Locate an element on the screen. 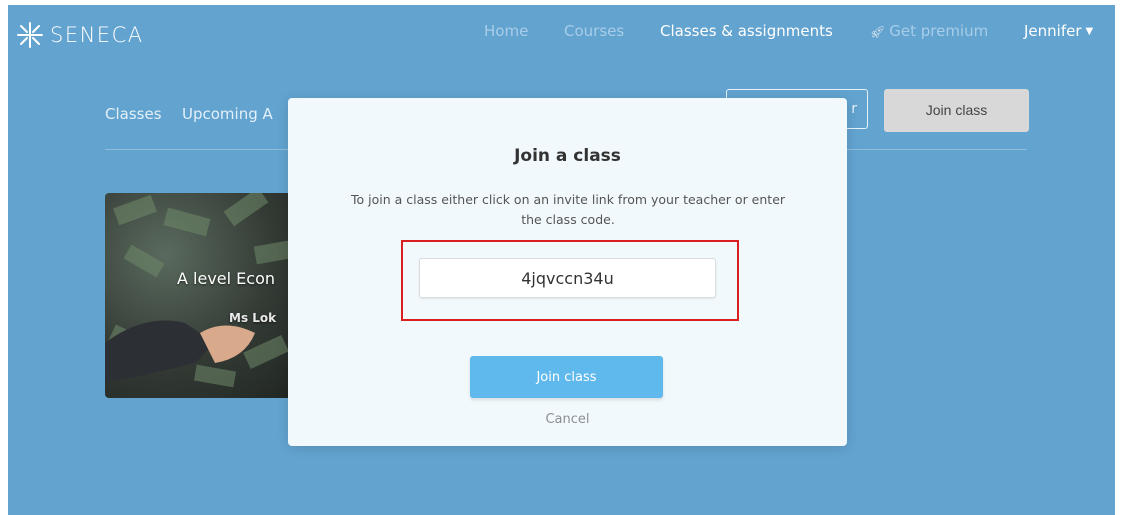 The image size is (1123, 515). tab-upcoming-assignments: Upcoming A is located at coordinates (227, 114).